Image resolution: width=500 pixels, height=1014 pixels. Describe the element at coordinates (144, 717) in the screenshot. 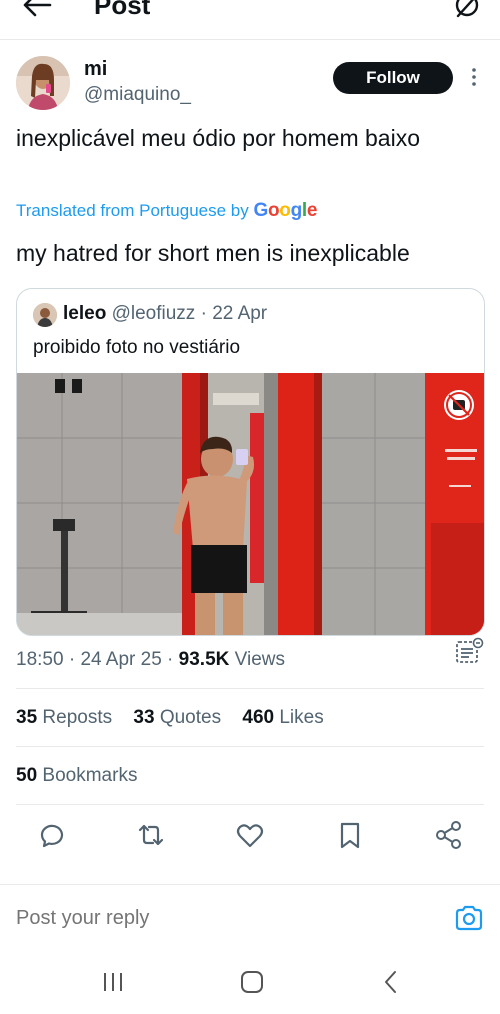

I see `quotes-count: 33` at that location.